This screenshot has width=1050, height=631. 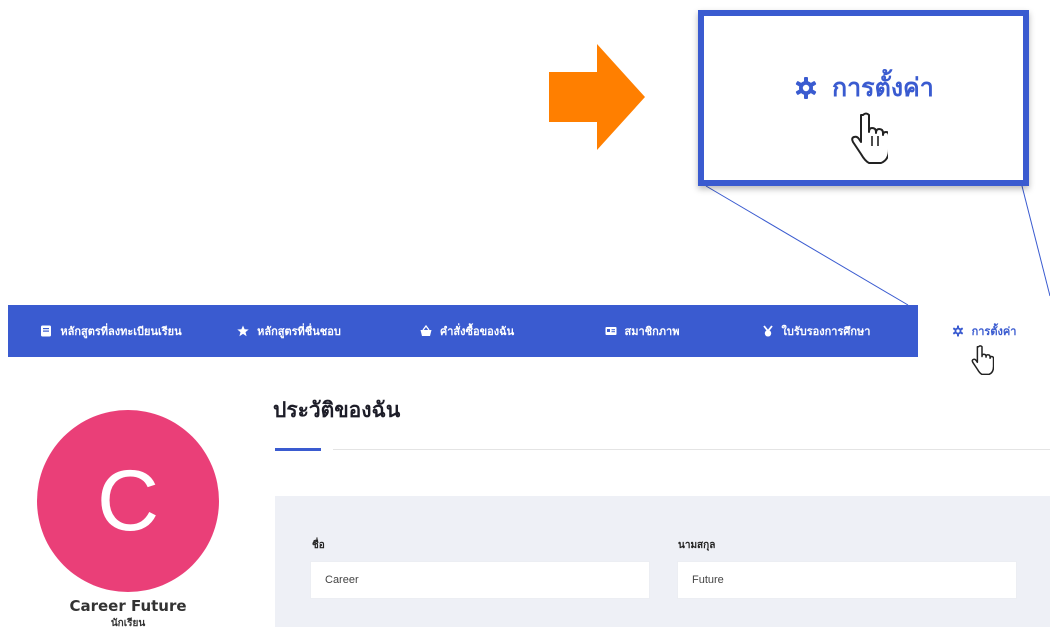 What do you see at coordinates (652, 331) in the screenshot?
I see `nav-label: สมาชิกภาพ` at bounding box center [652, 331].